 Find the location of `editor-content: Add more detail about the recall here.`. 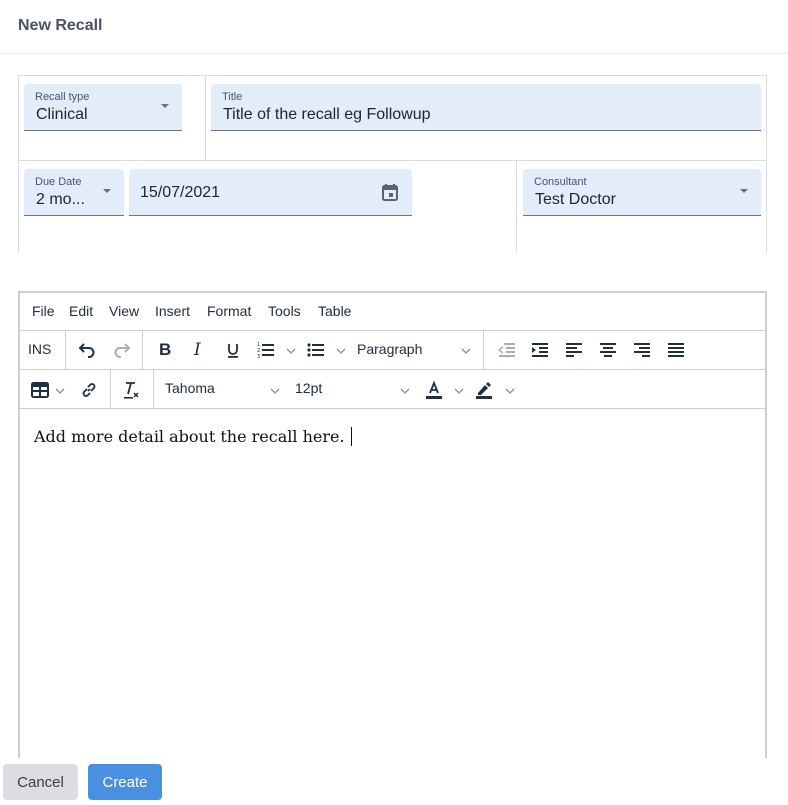

editor-content: Add more detail about the recall here. is located at coordinates (193, 436).